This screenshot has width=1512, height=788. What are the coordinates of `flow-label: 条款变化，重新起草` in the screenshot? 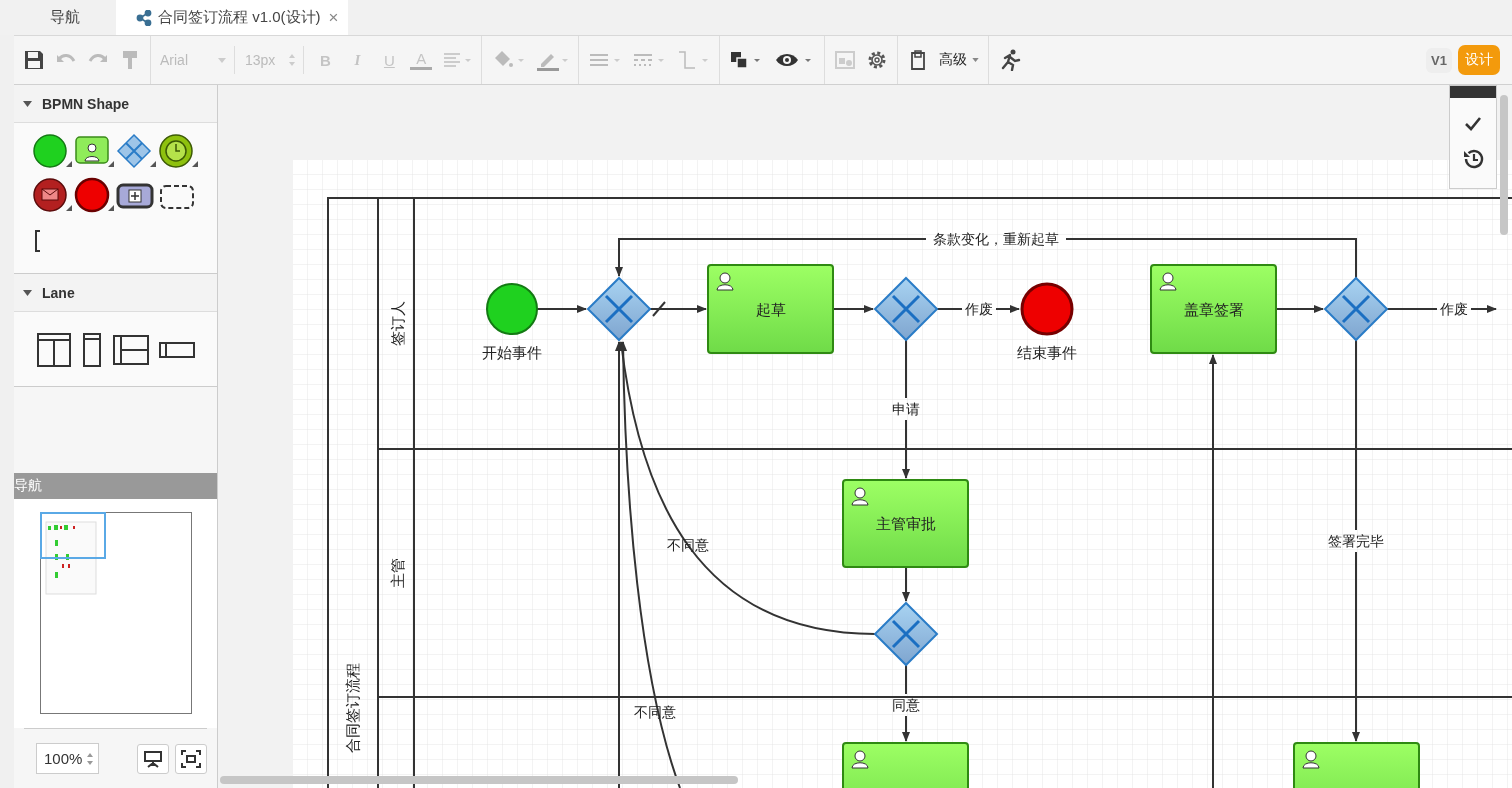 It's located at (996, 239).